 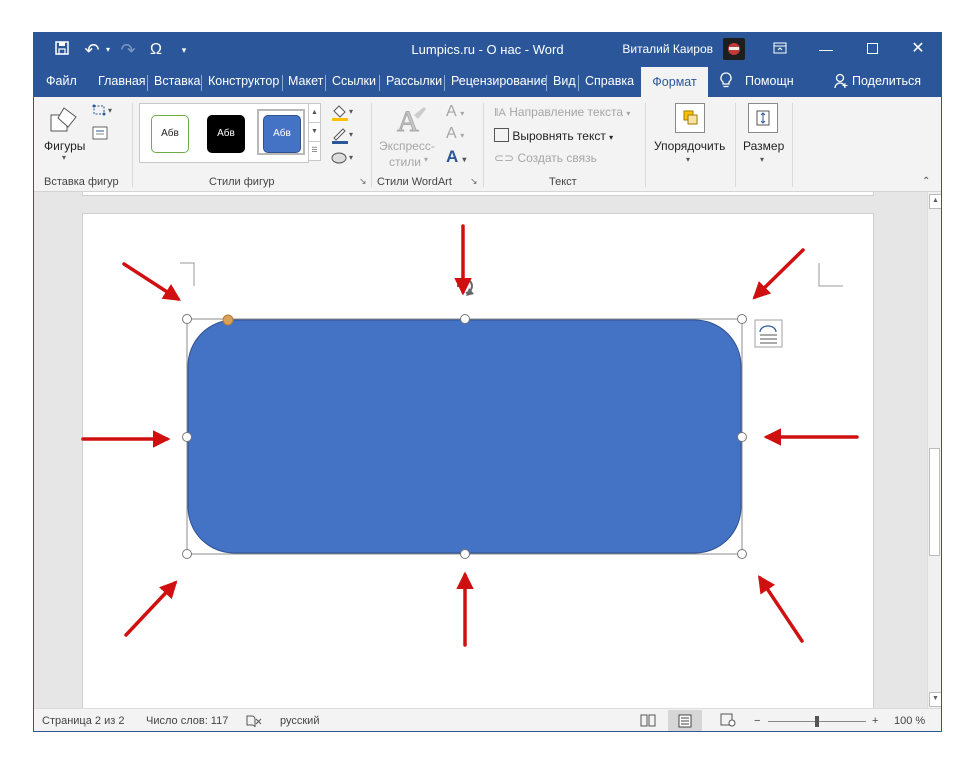 I want to click on express-styles-line2: стили, so click(x=405, y=162).